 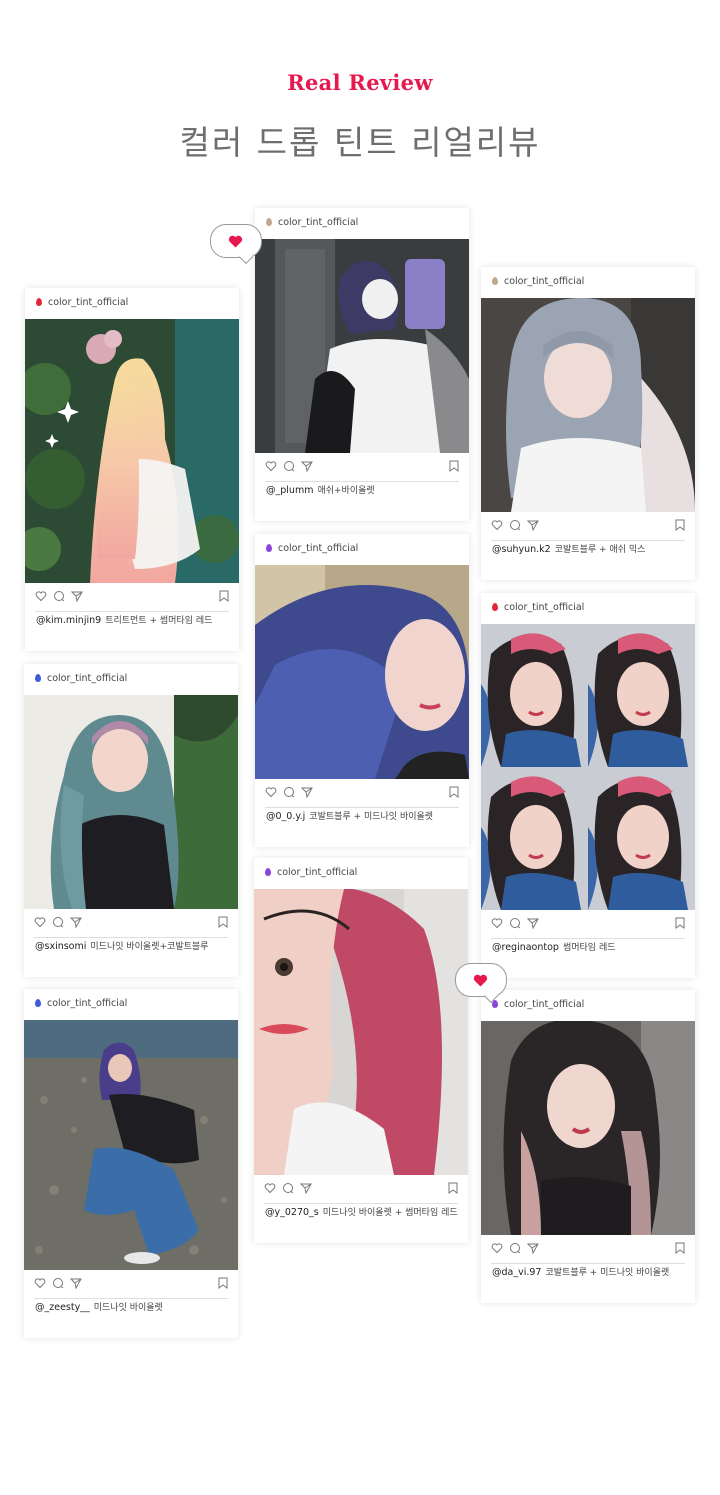 I want to click on username: @sxinsomi, so click(x=60, y=946).